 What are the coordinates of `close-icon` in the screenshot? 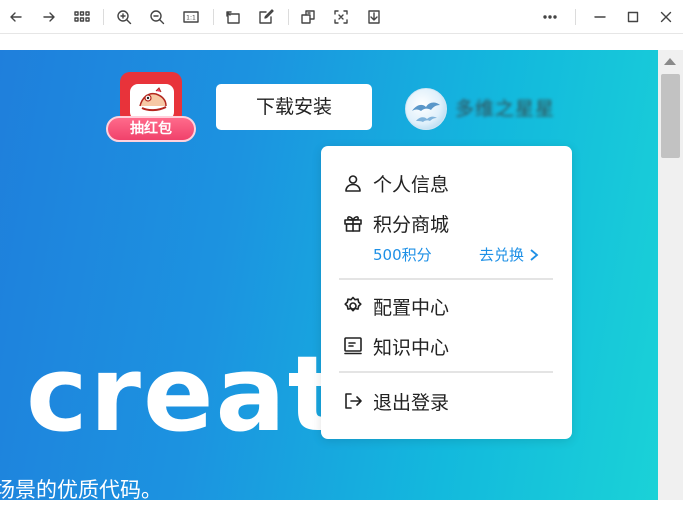 It's located at (666, 17).